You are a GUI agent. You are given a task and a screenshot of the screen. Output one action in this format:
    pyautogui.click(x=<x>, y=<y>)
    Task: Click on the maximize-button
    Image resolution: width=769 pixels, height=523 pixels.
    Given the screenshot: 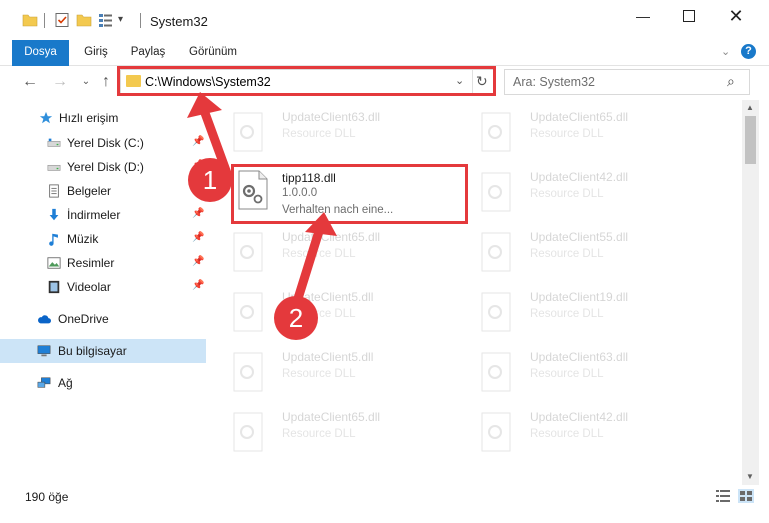 What is the action you would take?
    pyautogui.click(x=689, y=16)
    